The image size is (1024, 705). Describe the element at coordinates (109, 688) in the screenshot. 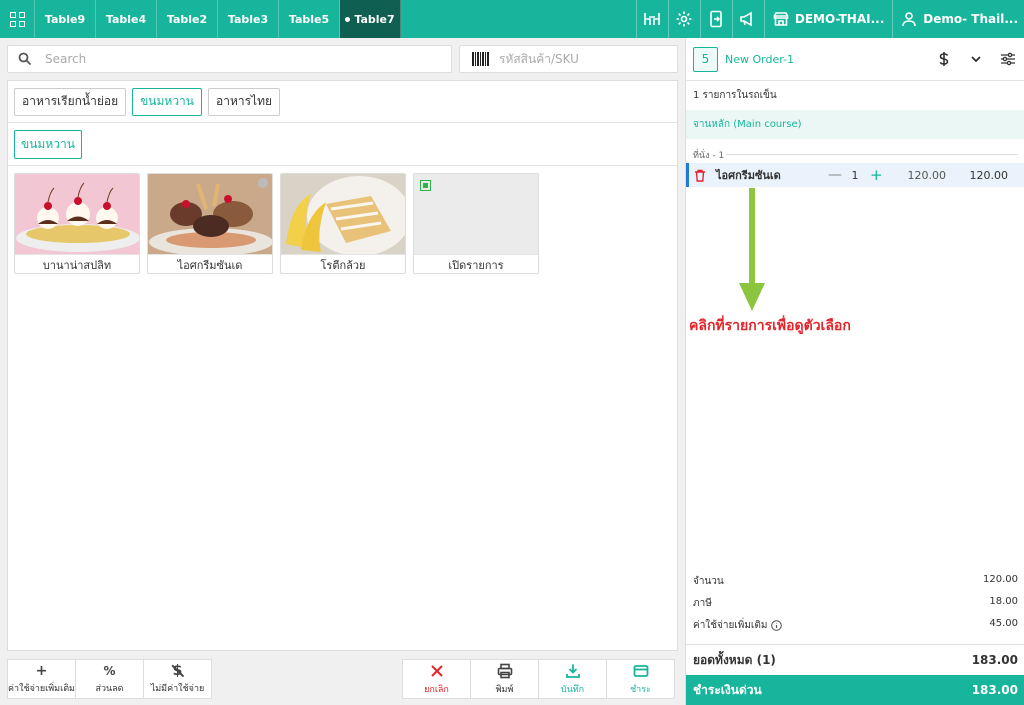

I see `discount-label: ส่วนลด` at that location.